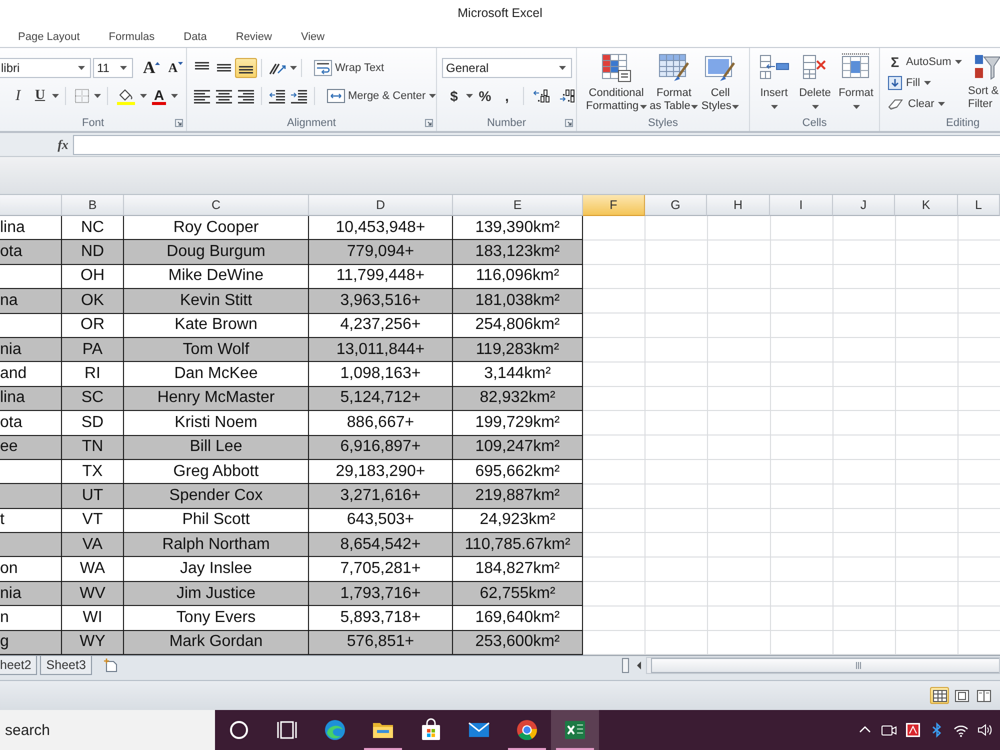  What do you see at coordinates (616, 84) in the screenshot?
I see `conditional-formatting-button: Conditional Formatting` at bounding box center [616, 84].